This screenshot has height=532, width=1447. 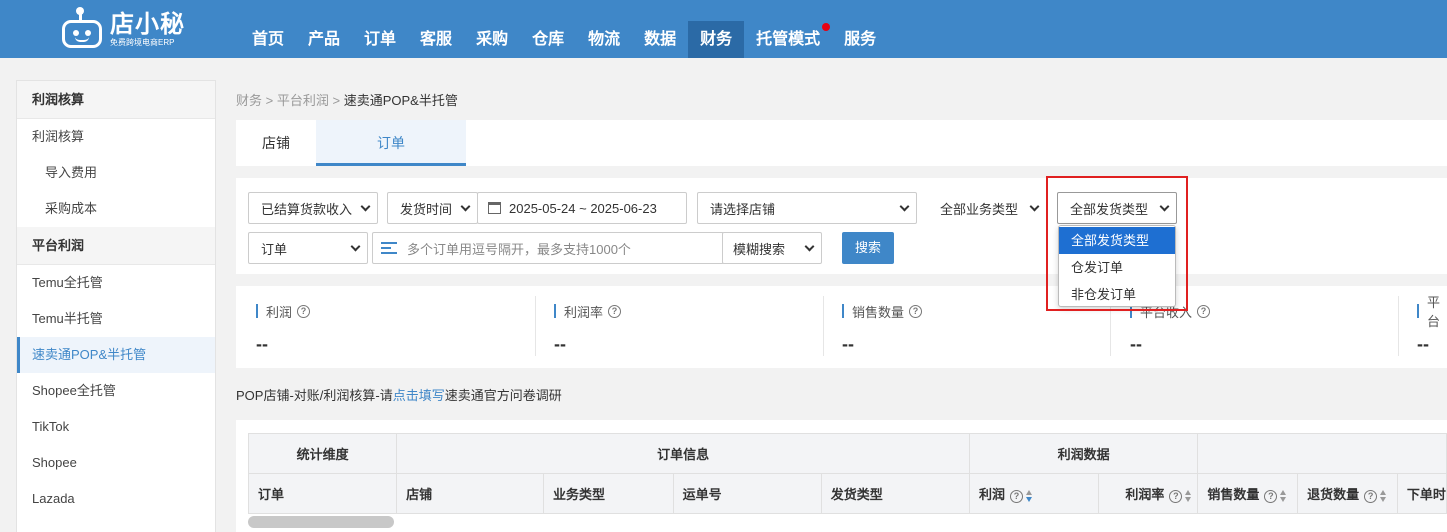 I want to click on column-order: 订单, so click(x=322, y=493).